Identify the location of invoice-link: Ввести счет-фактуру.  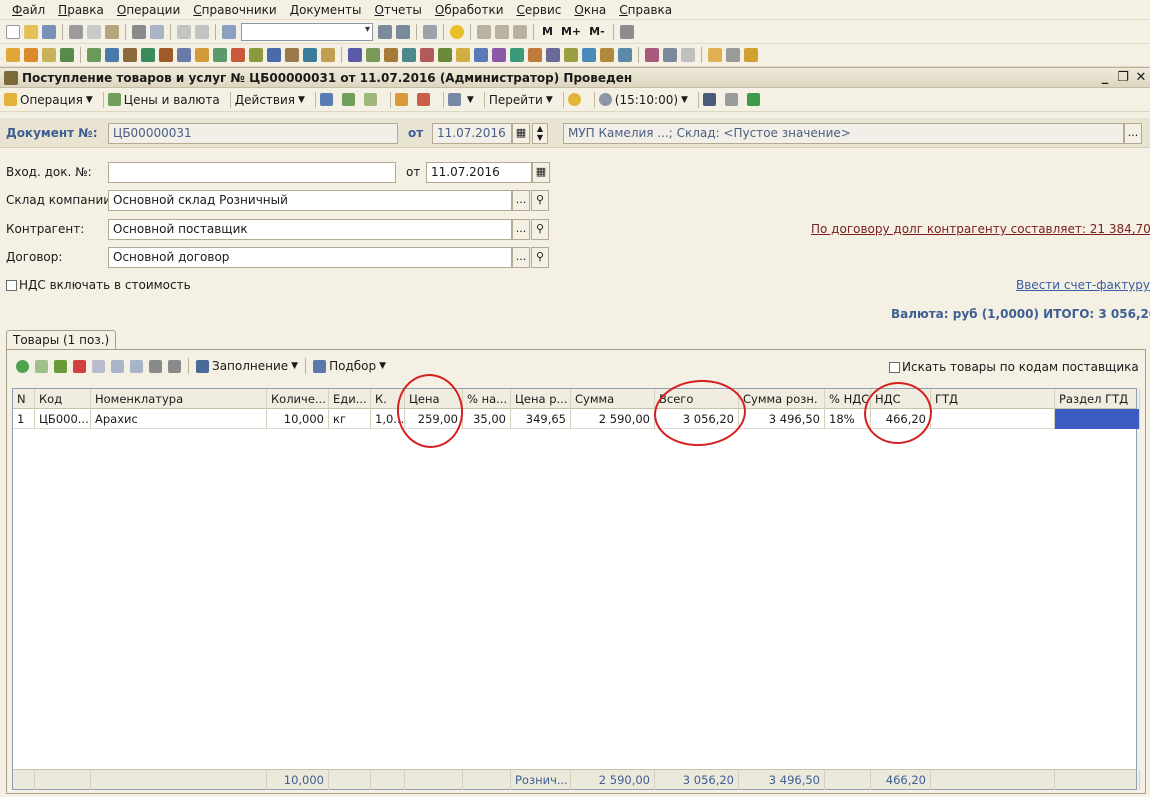
(1083, 285).